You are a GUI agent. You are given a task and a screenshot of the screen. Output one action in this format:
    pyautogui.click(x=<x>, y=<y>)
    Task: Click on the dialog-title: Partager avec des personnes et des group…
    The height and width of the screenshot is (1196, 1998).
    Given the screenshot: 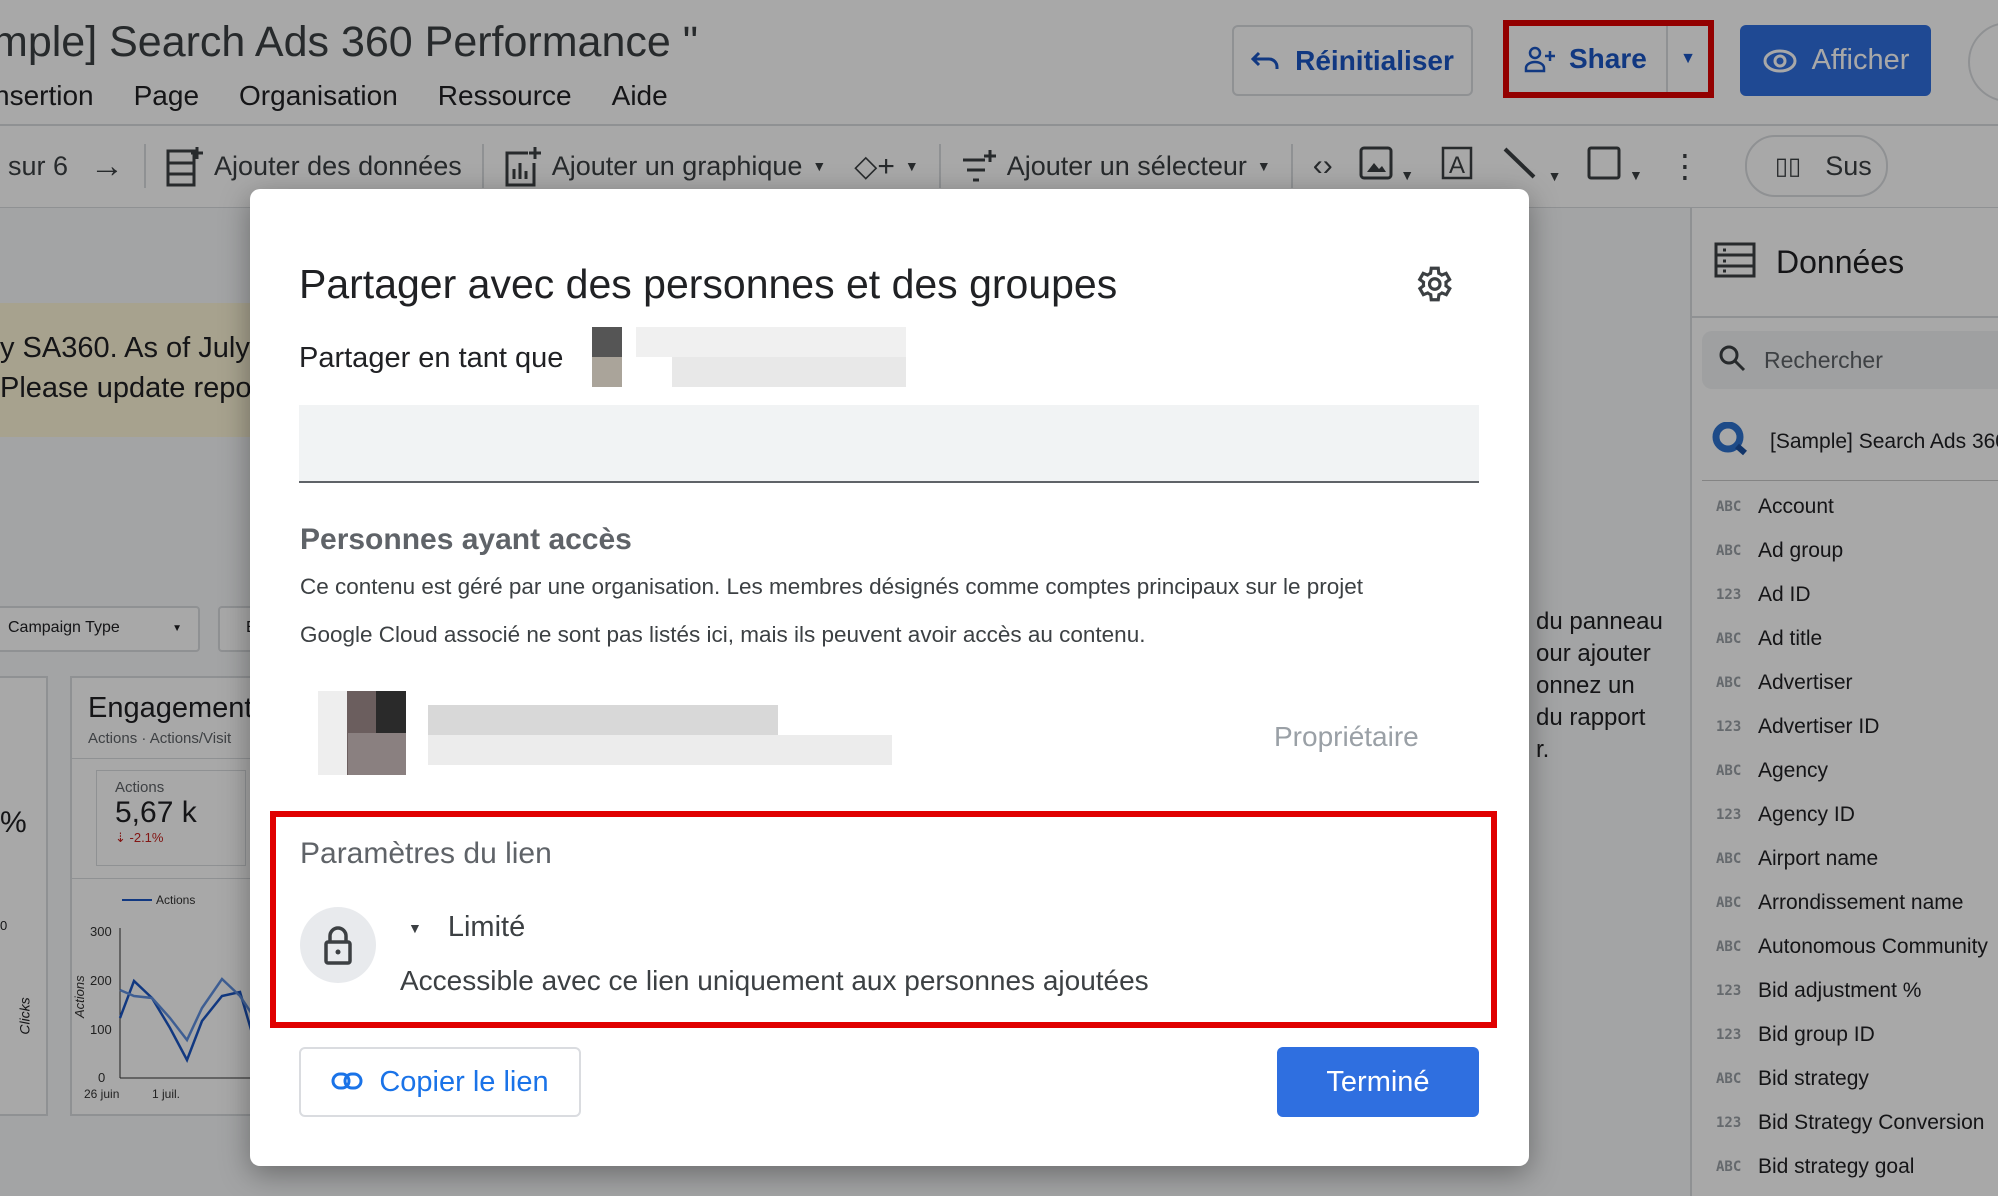 What is the action you would take?
    pyautogui.click(x=708, y=284)
    